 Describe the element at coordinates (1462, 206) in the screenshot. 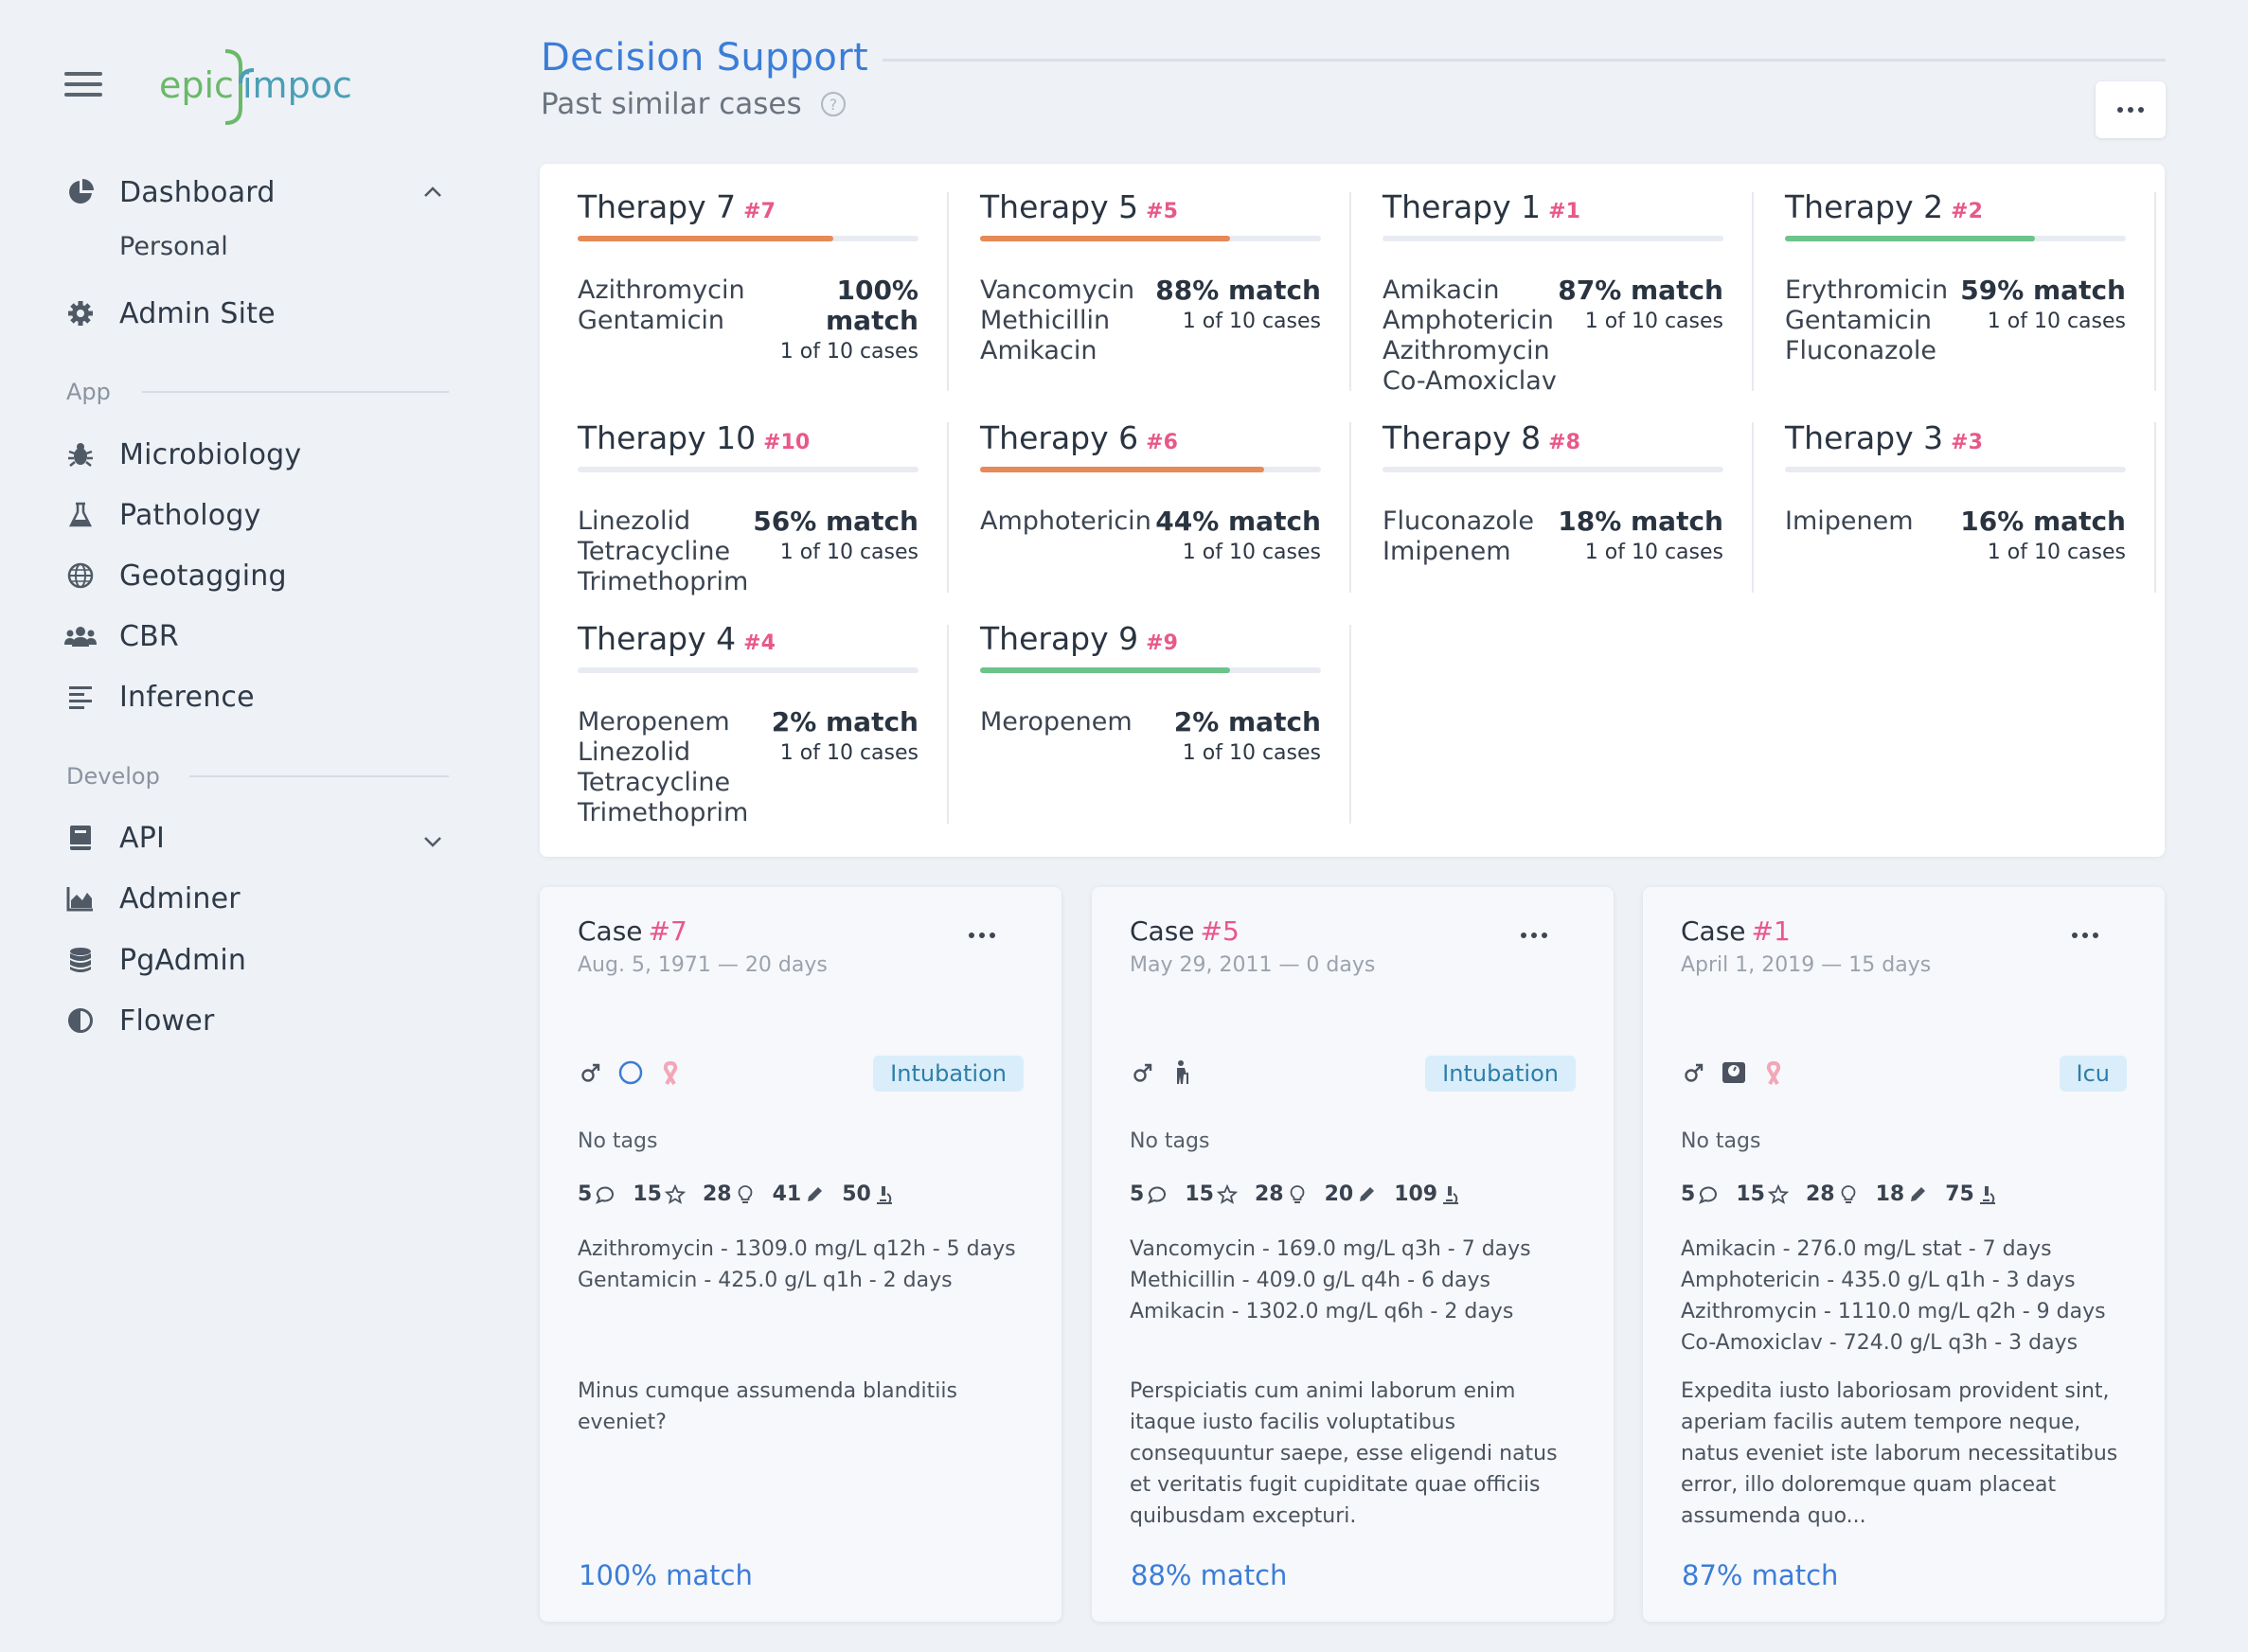

I see `therapy-name: Therapy 1` at that location.